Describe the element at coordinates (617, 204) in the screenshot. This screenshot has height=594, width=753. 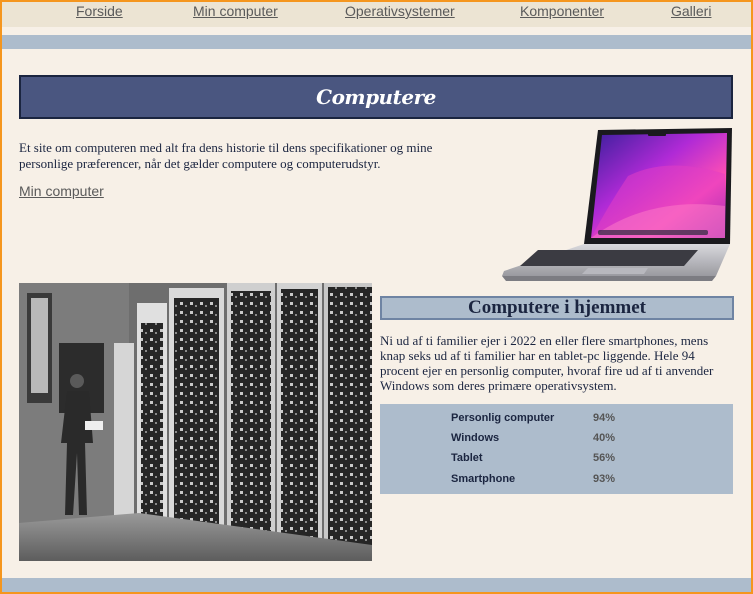
I see `laptop-image` at that location.